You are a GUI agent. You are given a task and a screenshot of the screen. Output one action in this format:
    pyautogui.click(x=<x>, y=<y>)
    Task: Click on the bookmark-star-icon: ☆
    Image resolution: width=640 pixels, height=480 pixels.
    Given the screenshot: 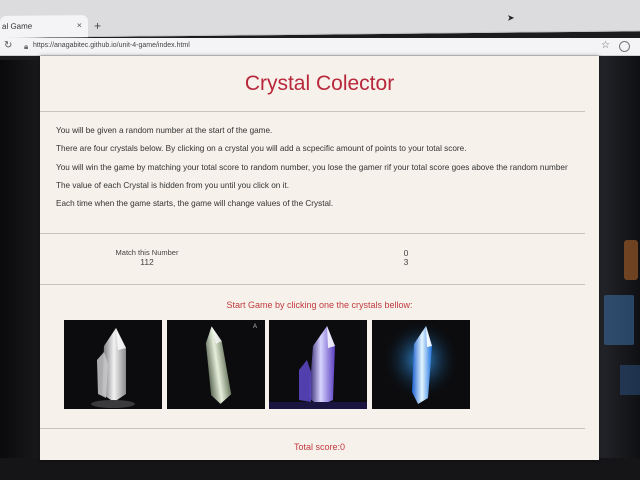 What is the action you would take?
    pyautogui.click(x=605, y=45)
    